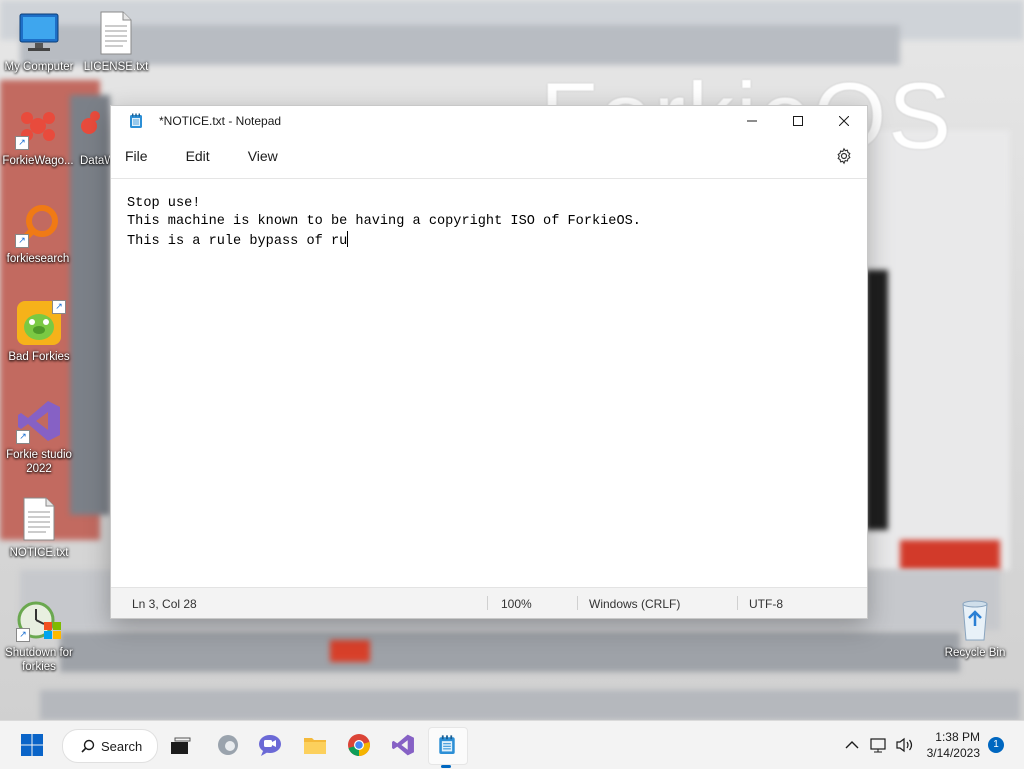 The width and height of the screenshot is (1024, 769). I want to click on desktop-icon-my-computer: My Computer, so click(39, 42).